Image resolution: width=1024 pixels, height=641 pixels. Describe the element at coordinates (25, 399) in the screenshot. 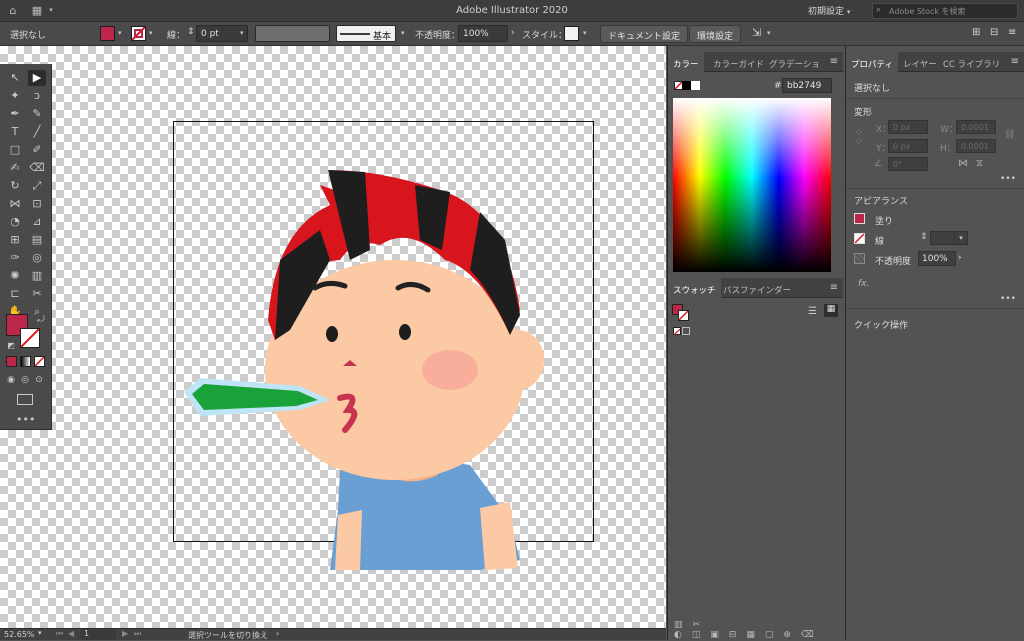

I see `screen-mode-icon` at that location.